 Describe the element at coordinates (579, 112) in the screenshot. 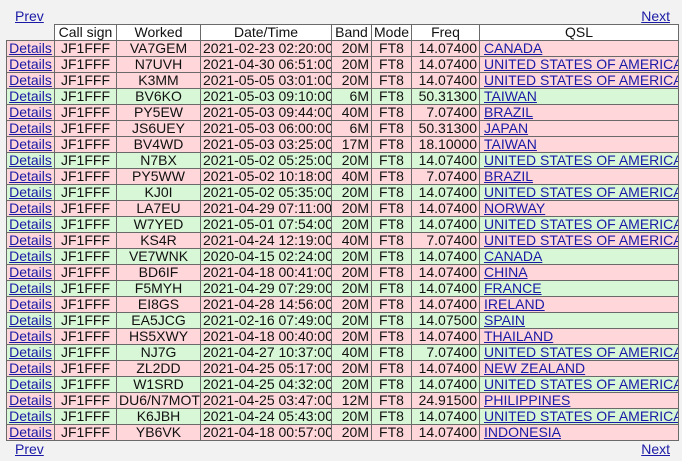

I see `qsl-cell: BRAZIL` at that location.